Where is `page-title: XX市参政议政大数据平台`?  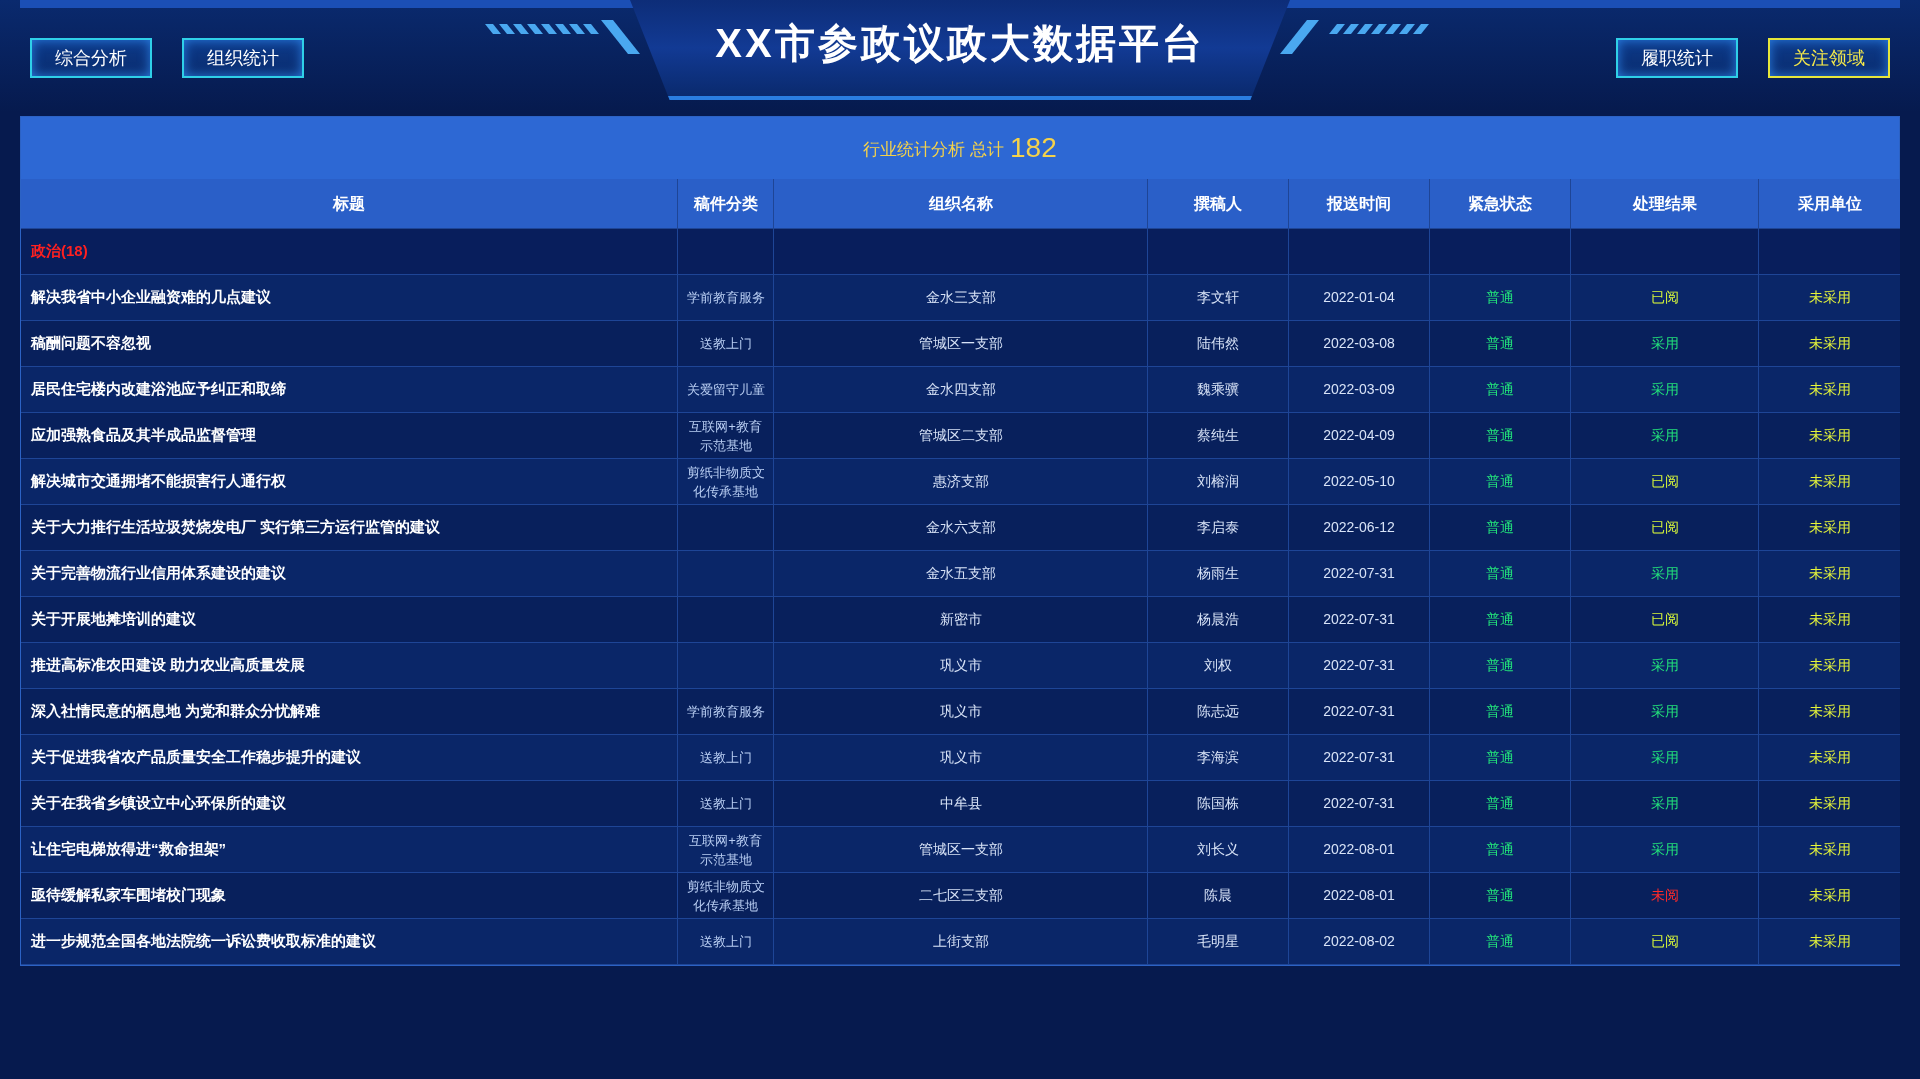 page-title: XX市参政议政大数据平台 is located at coordinates (960, 43).